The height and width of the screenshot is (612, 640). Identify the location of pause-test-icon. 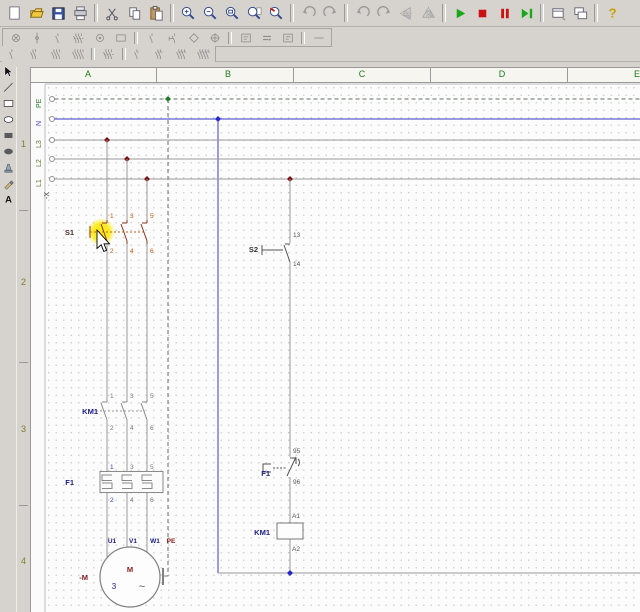
(504, 13).